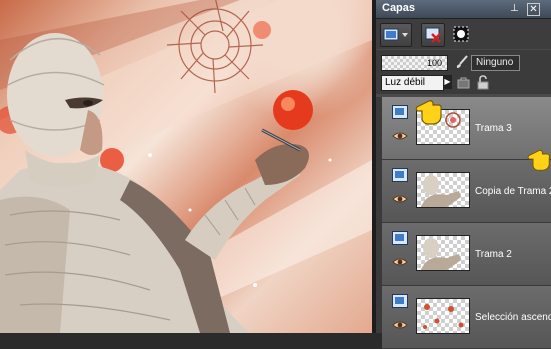 The image size is (551, 349). Describe the element at coordinates (414, 63) in the screenshot. I see `opacity-field: 100` at that location.